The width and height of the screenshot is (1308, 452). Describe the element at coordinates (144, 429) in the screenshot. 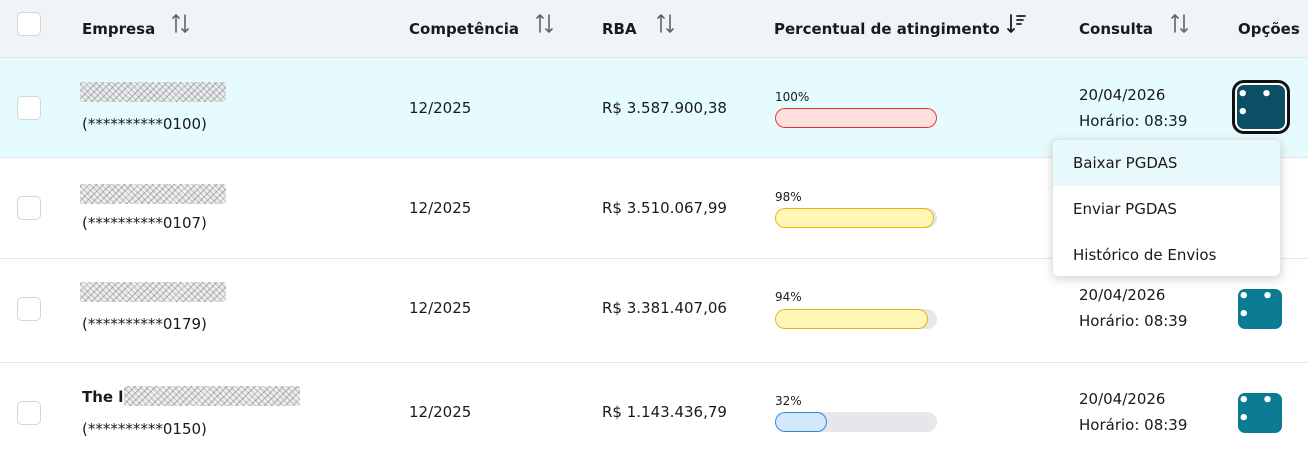

I see `company-cnpj: (**********0150)` at that location.